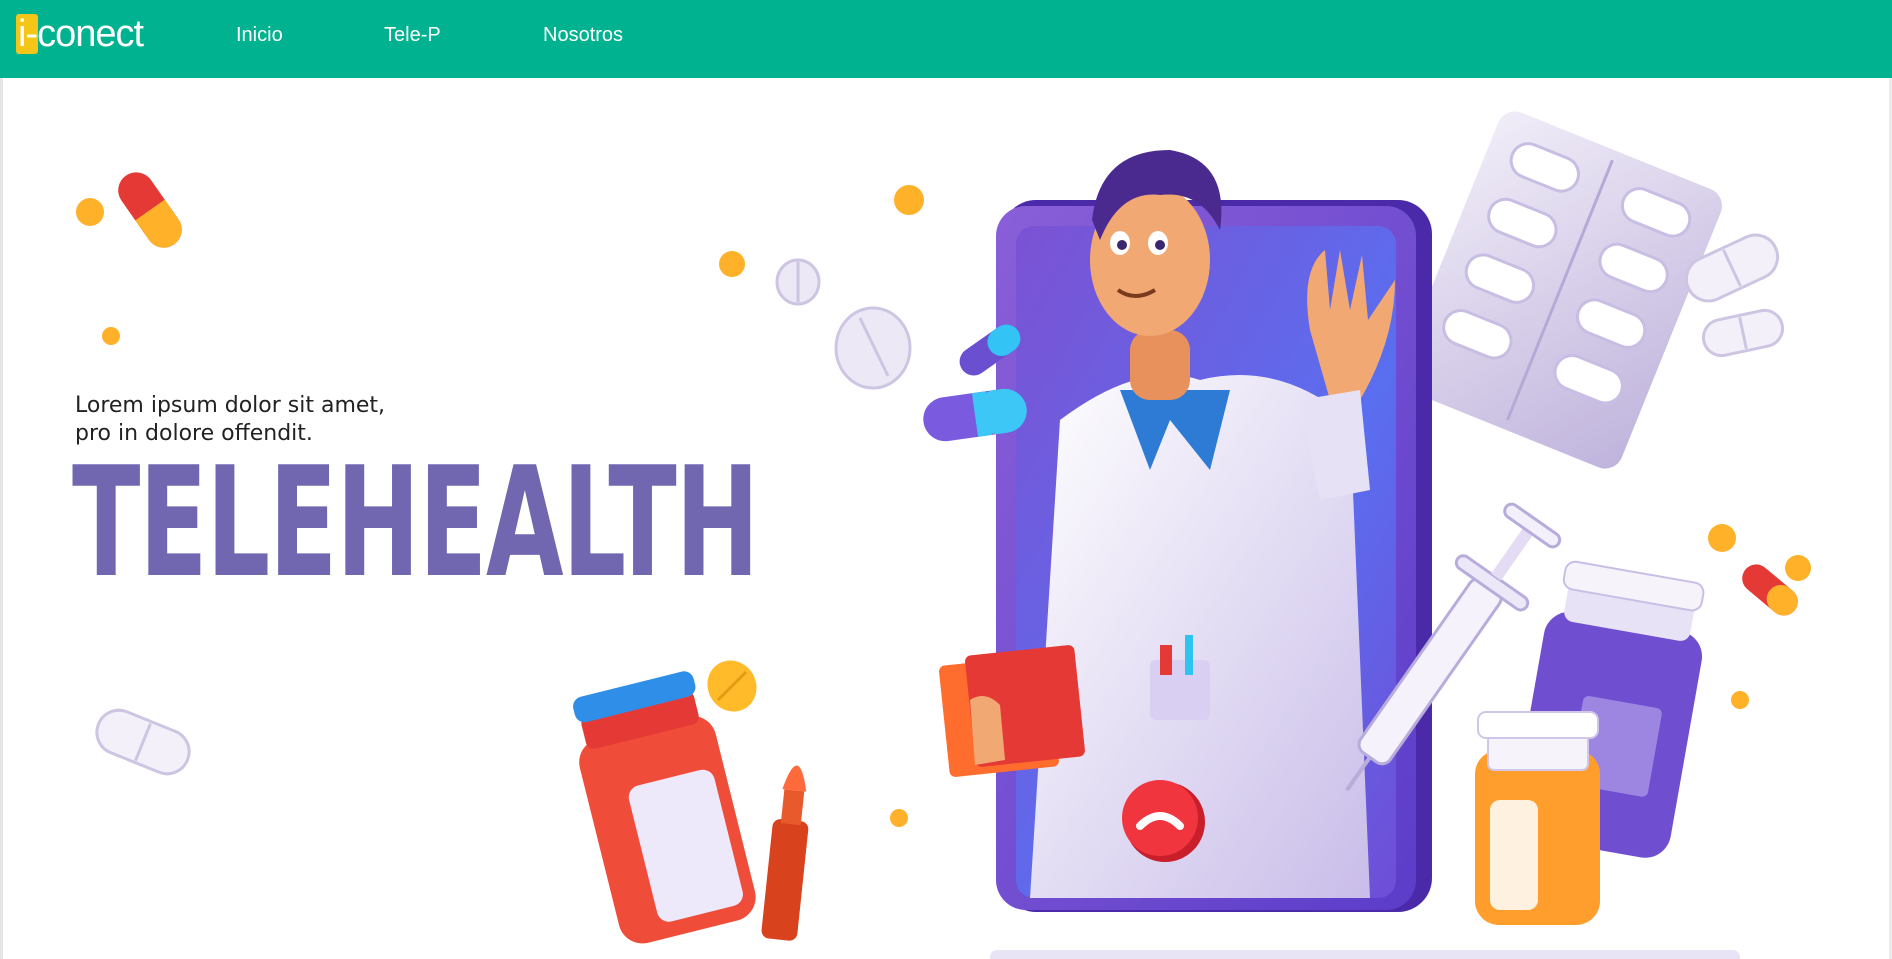 This screenshot has height=959, width=1892. Describe the element at coordinates (785, 853) in the screenshot. I see `ampoule-icon` at that location.